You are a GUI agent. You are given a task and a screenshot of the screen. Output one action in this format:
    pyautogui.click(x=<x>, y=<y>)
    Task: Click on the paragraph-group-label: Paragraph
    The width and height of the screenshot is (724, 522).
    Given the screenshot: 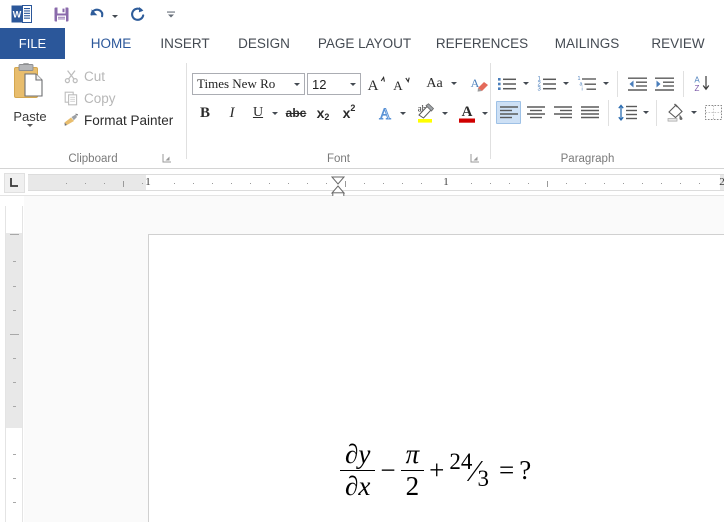 What is the action you would take?
    pyautogui.click(x=587, y=159)
    